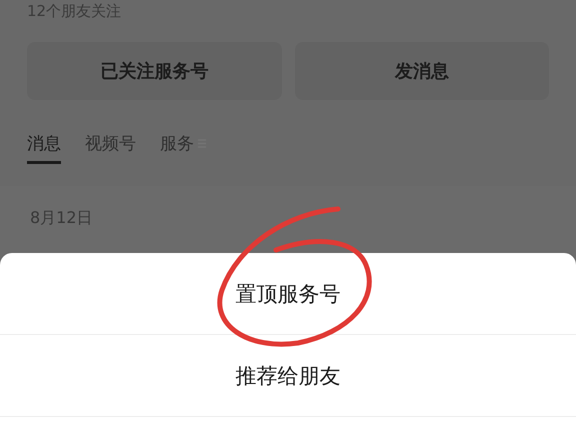  I want to click on action-button: 已关注服务号, so click(154, 71).